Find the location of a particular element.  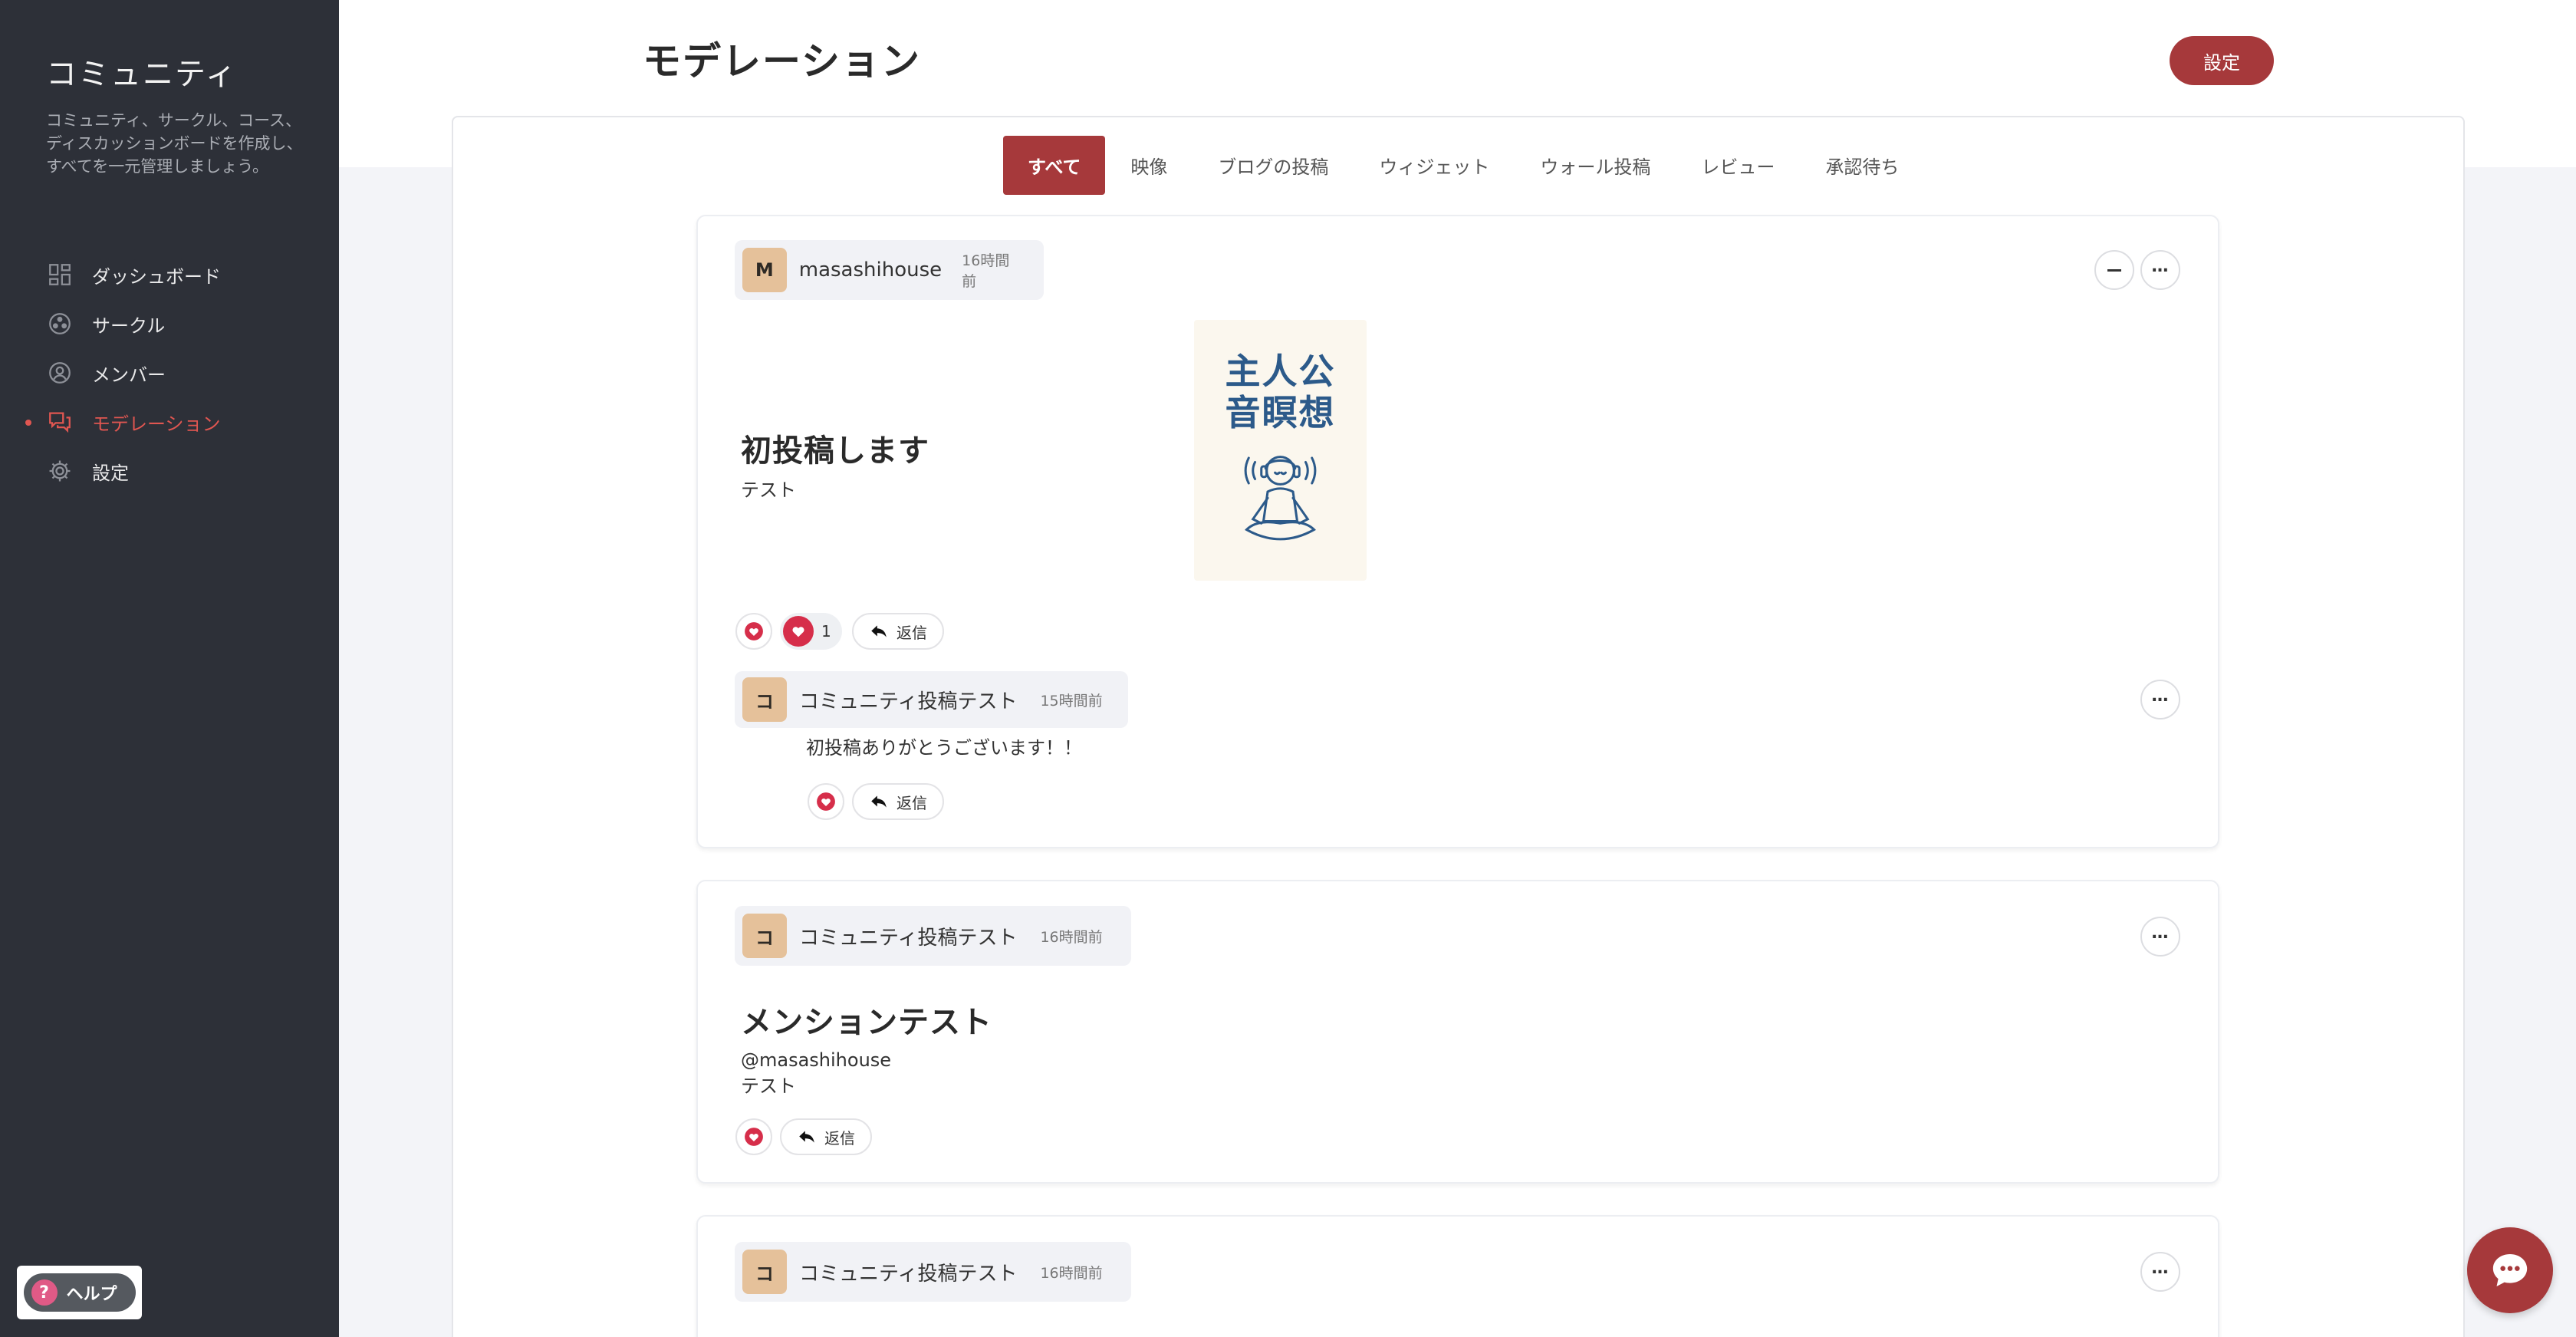

post-title: メンションテスト is located at coordinates (866, 1022).